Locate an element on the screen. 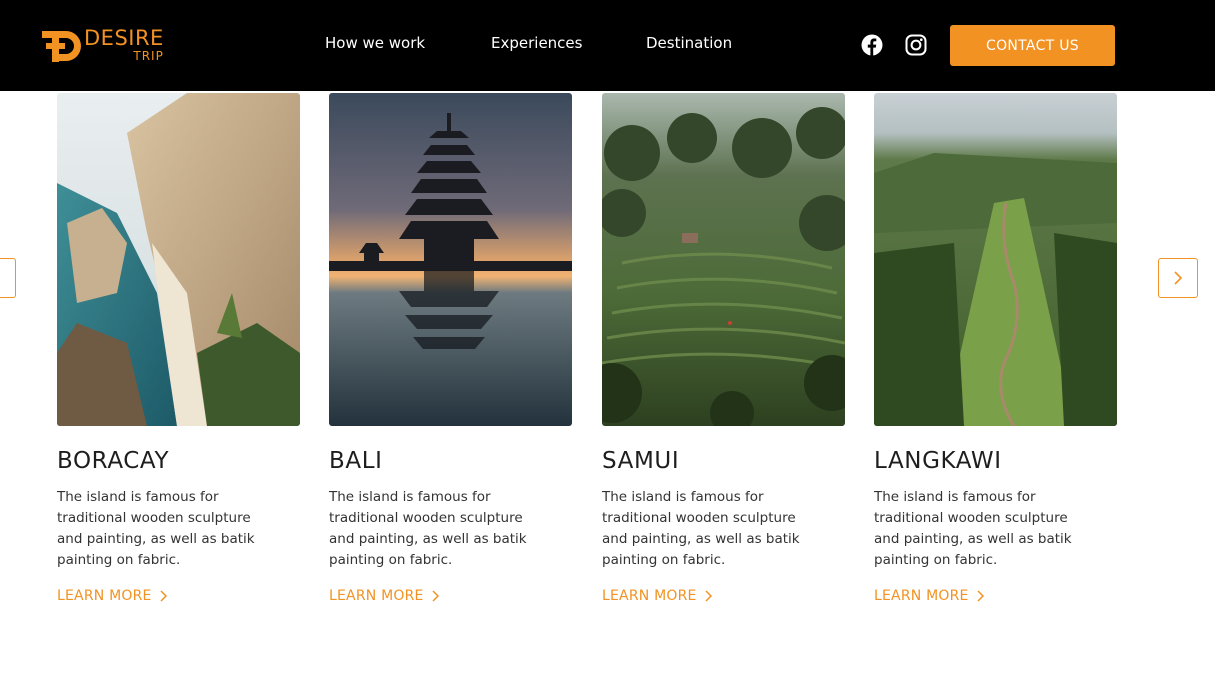  nav-experiences: Experiences is located at coordinates (536, 43).